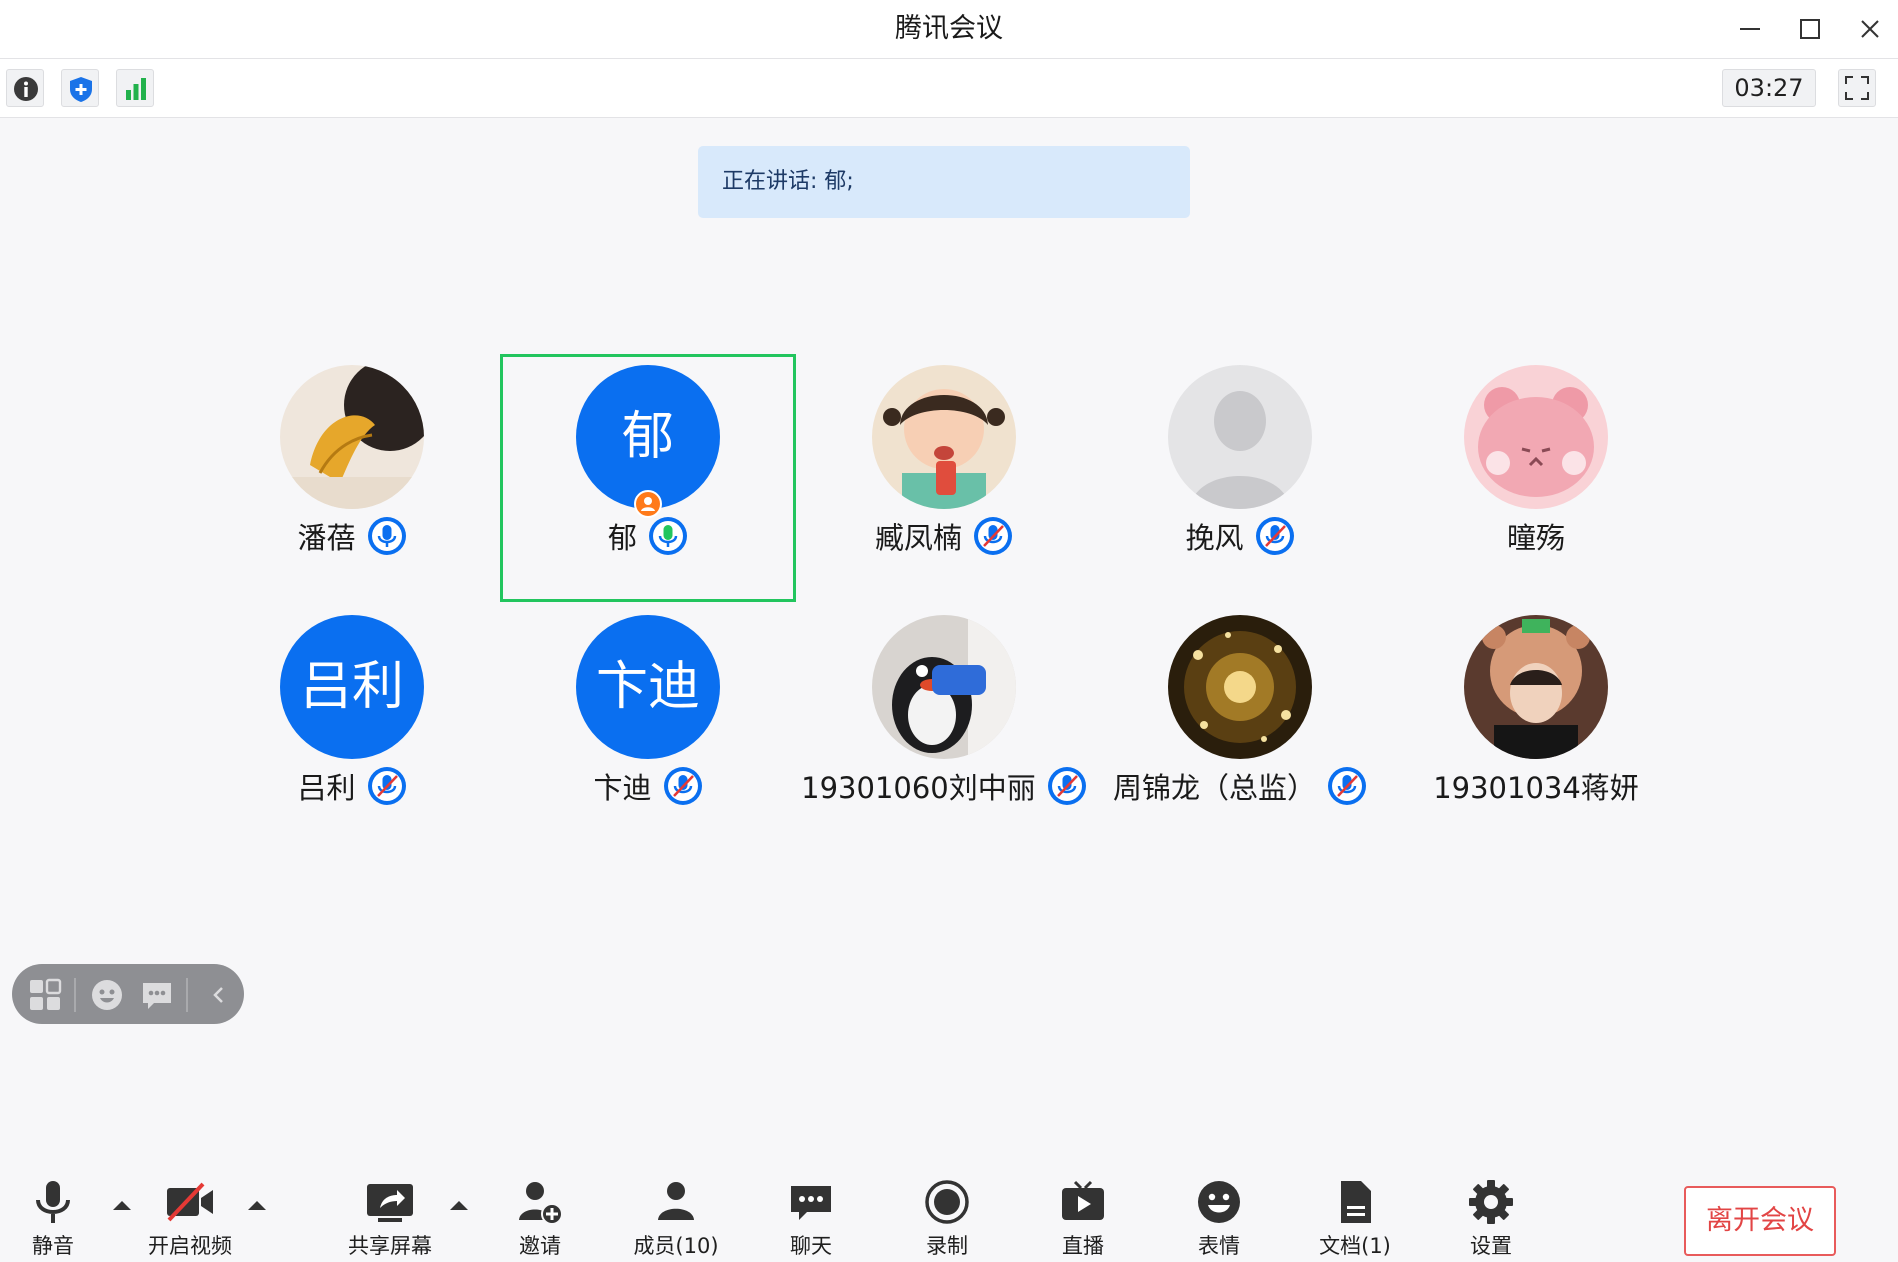 Image resolution: width=1898 pixels, height=1262 pixels. What do you see at coordinates (541, 1203) in the screenshot?
I see `add-user-icon` at bounding box center [541, 1203].